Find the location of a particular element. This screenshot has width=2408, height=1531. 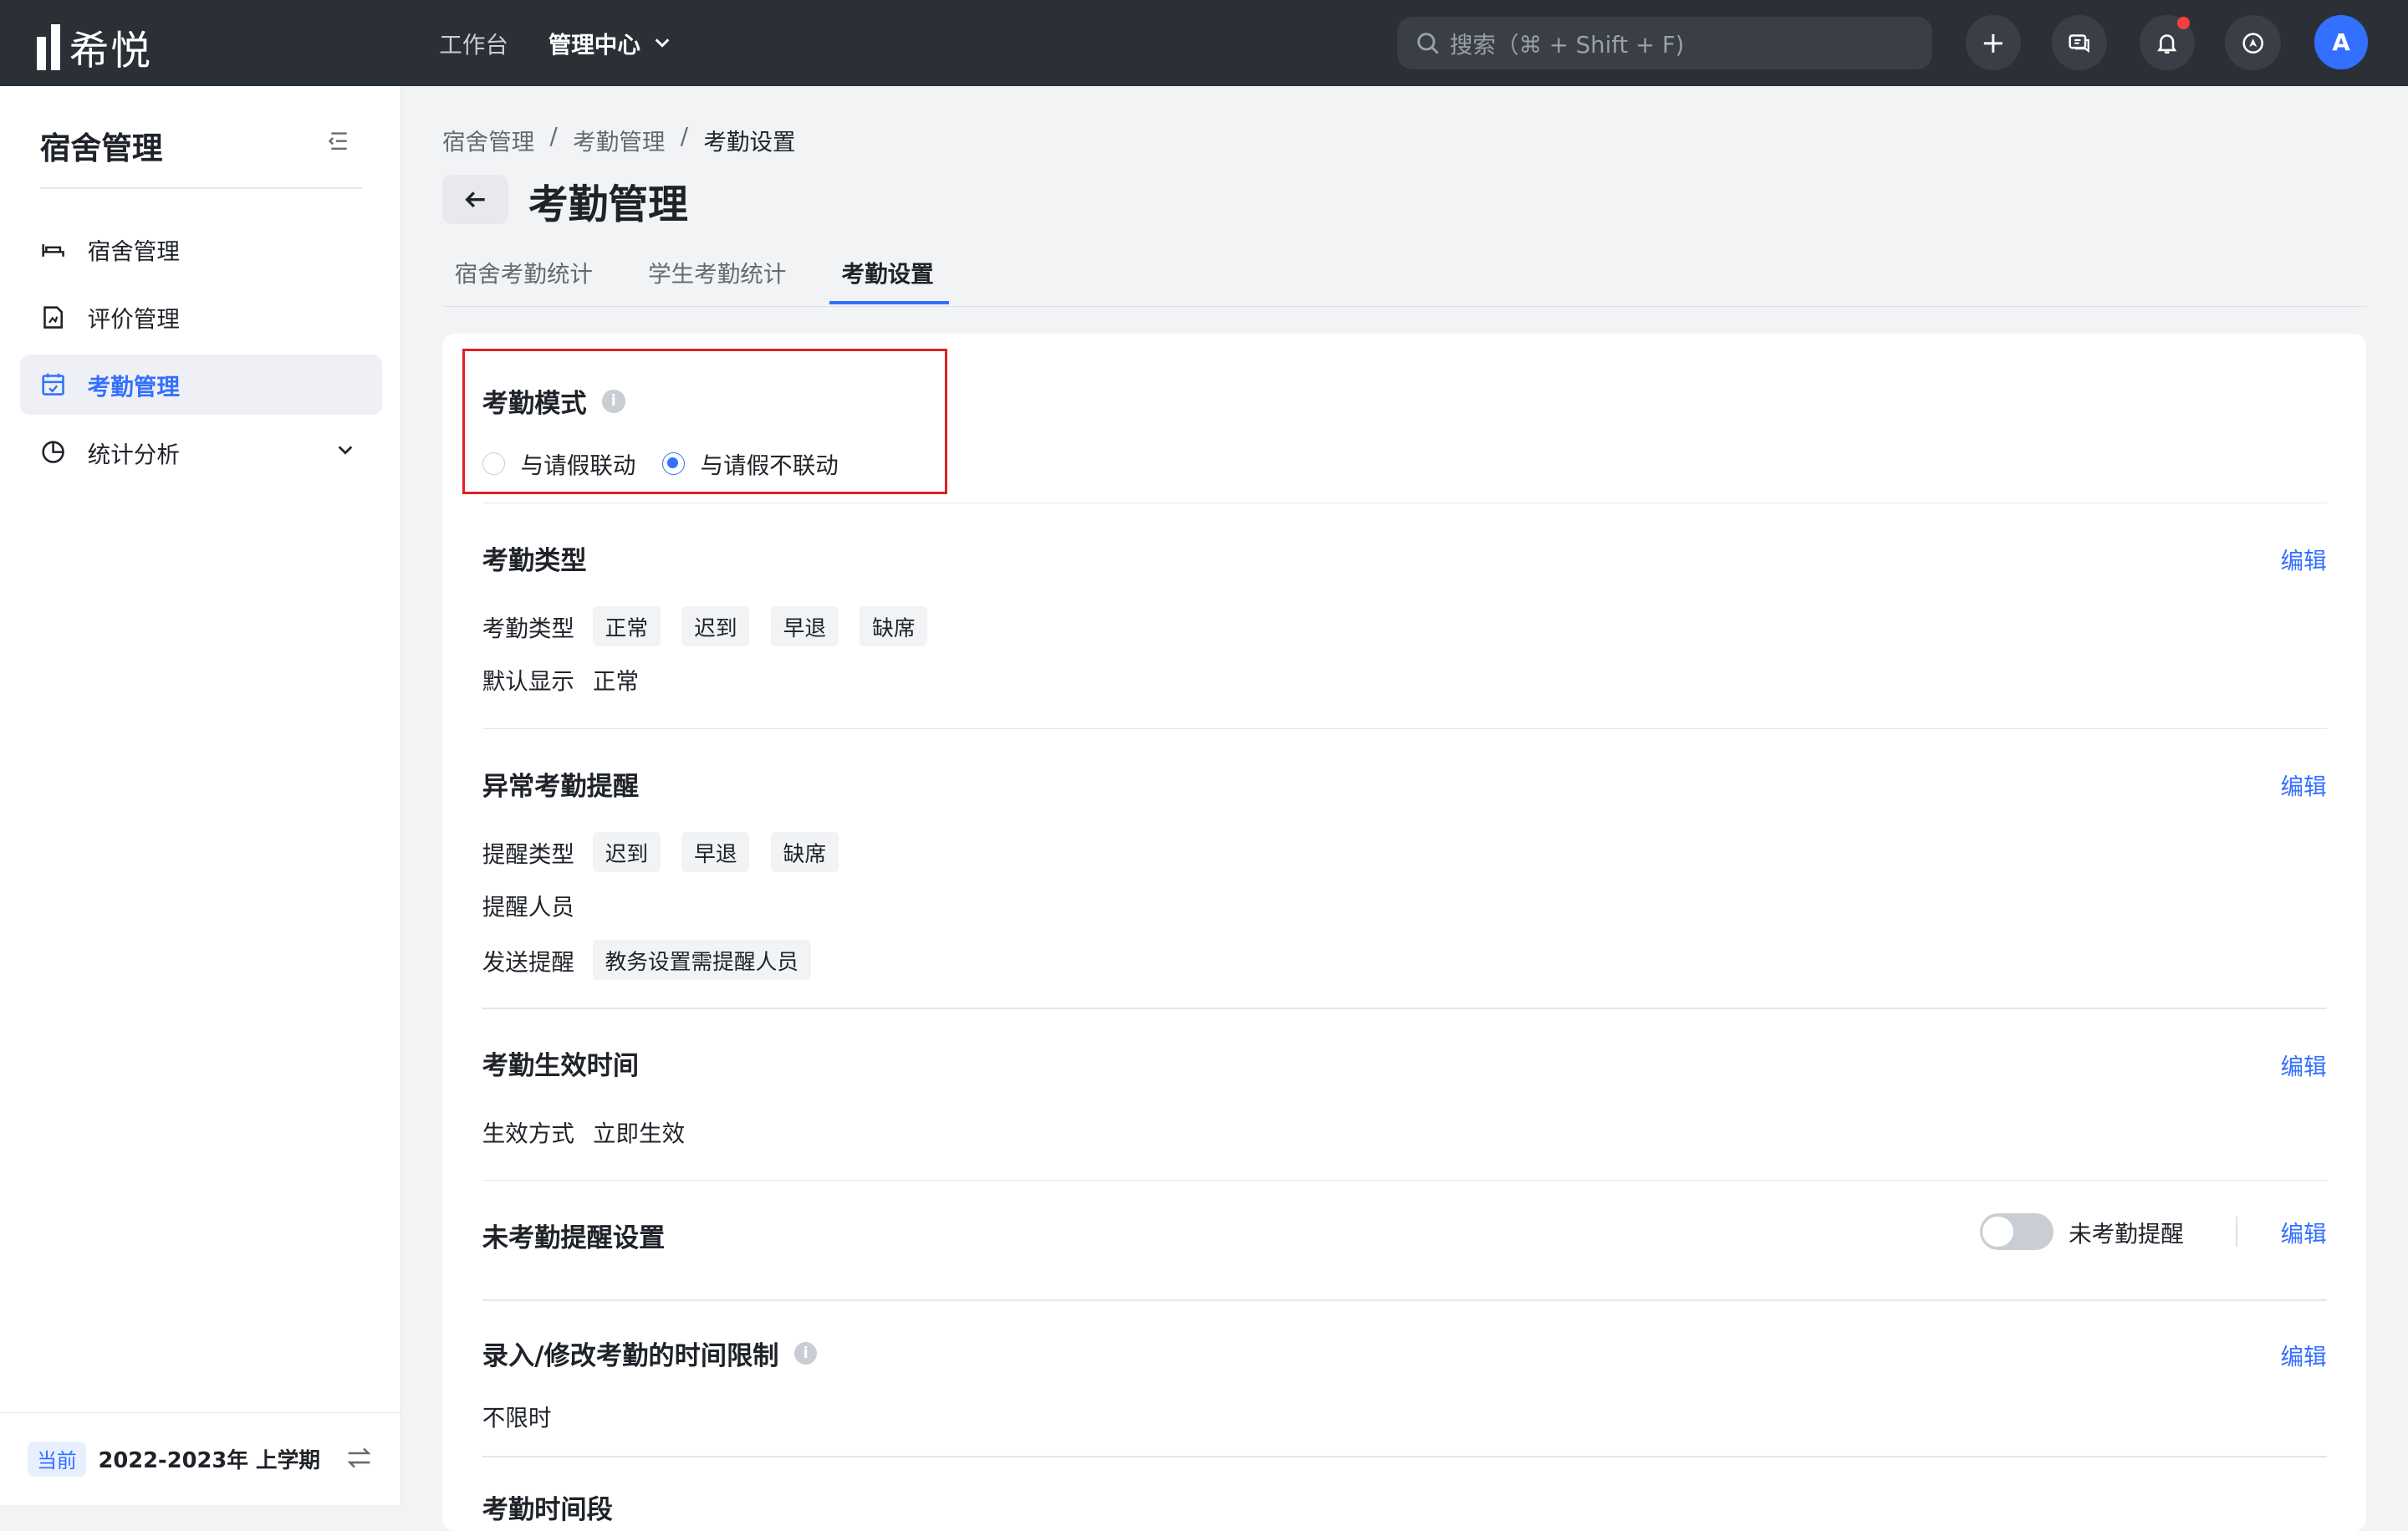

alert-type-row: 提醒类型 迟到 早退 缺席 is located at coordinates (660, 853).